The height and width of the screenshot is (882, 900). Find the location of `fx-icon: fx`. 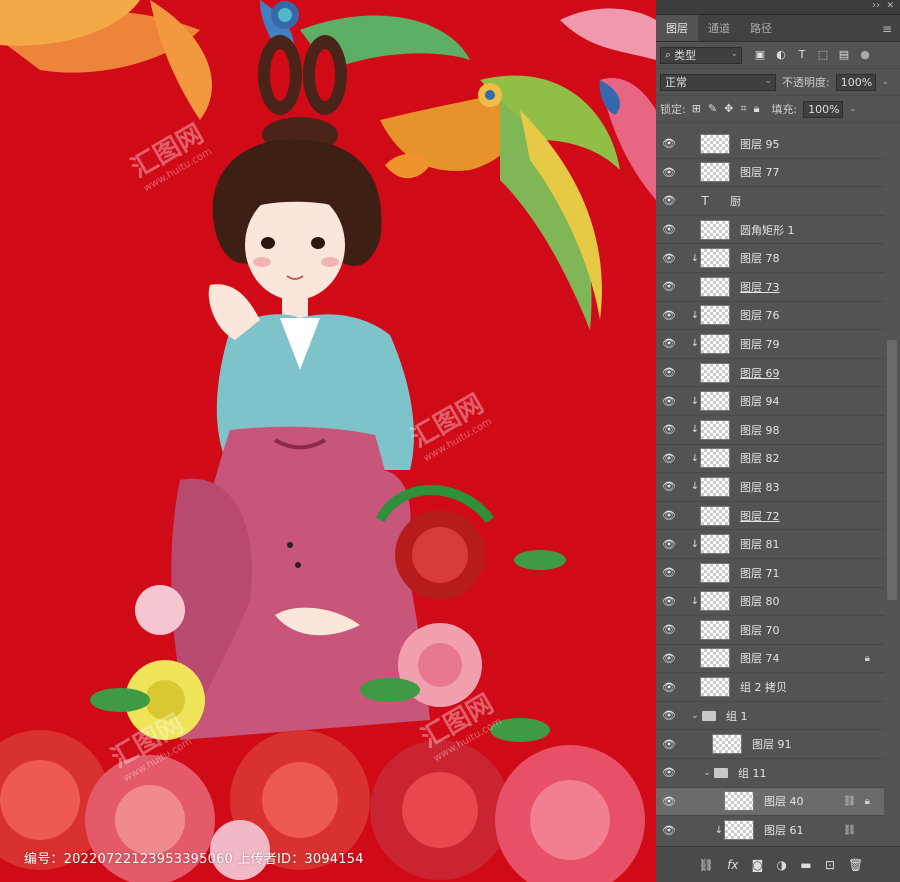

fx-icon: fx is located at coordinates (732, 865).